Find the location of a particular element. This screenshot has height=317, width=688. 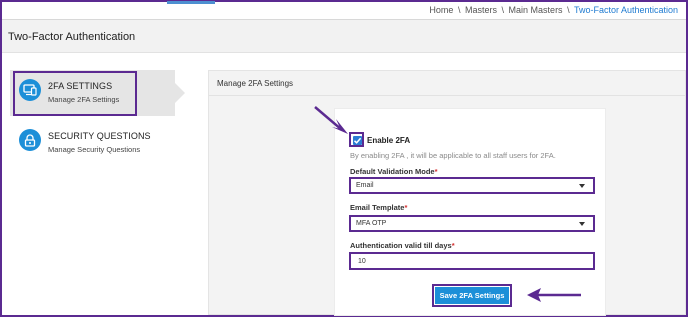

breadcrumb-main-masters: Main Masters is located at coordinates (536, 10).